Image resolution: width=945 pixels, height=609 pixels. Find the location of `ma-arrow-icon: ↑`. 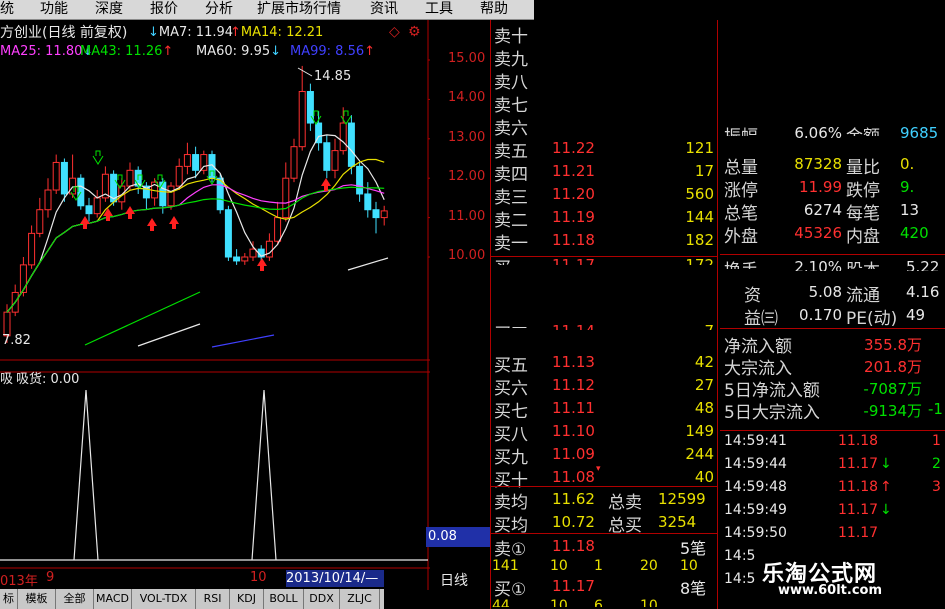

ma-arrow-icon: ↑ is located at coordinates (168, 51).